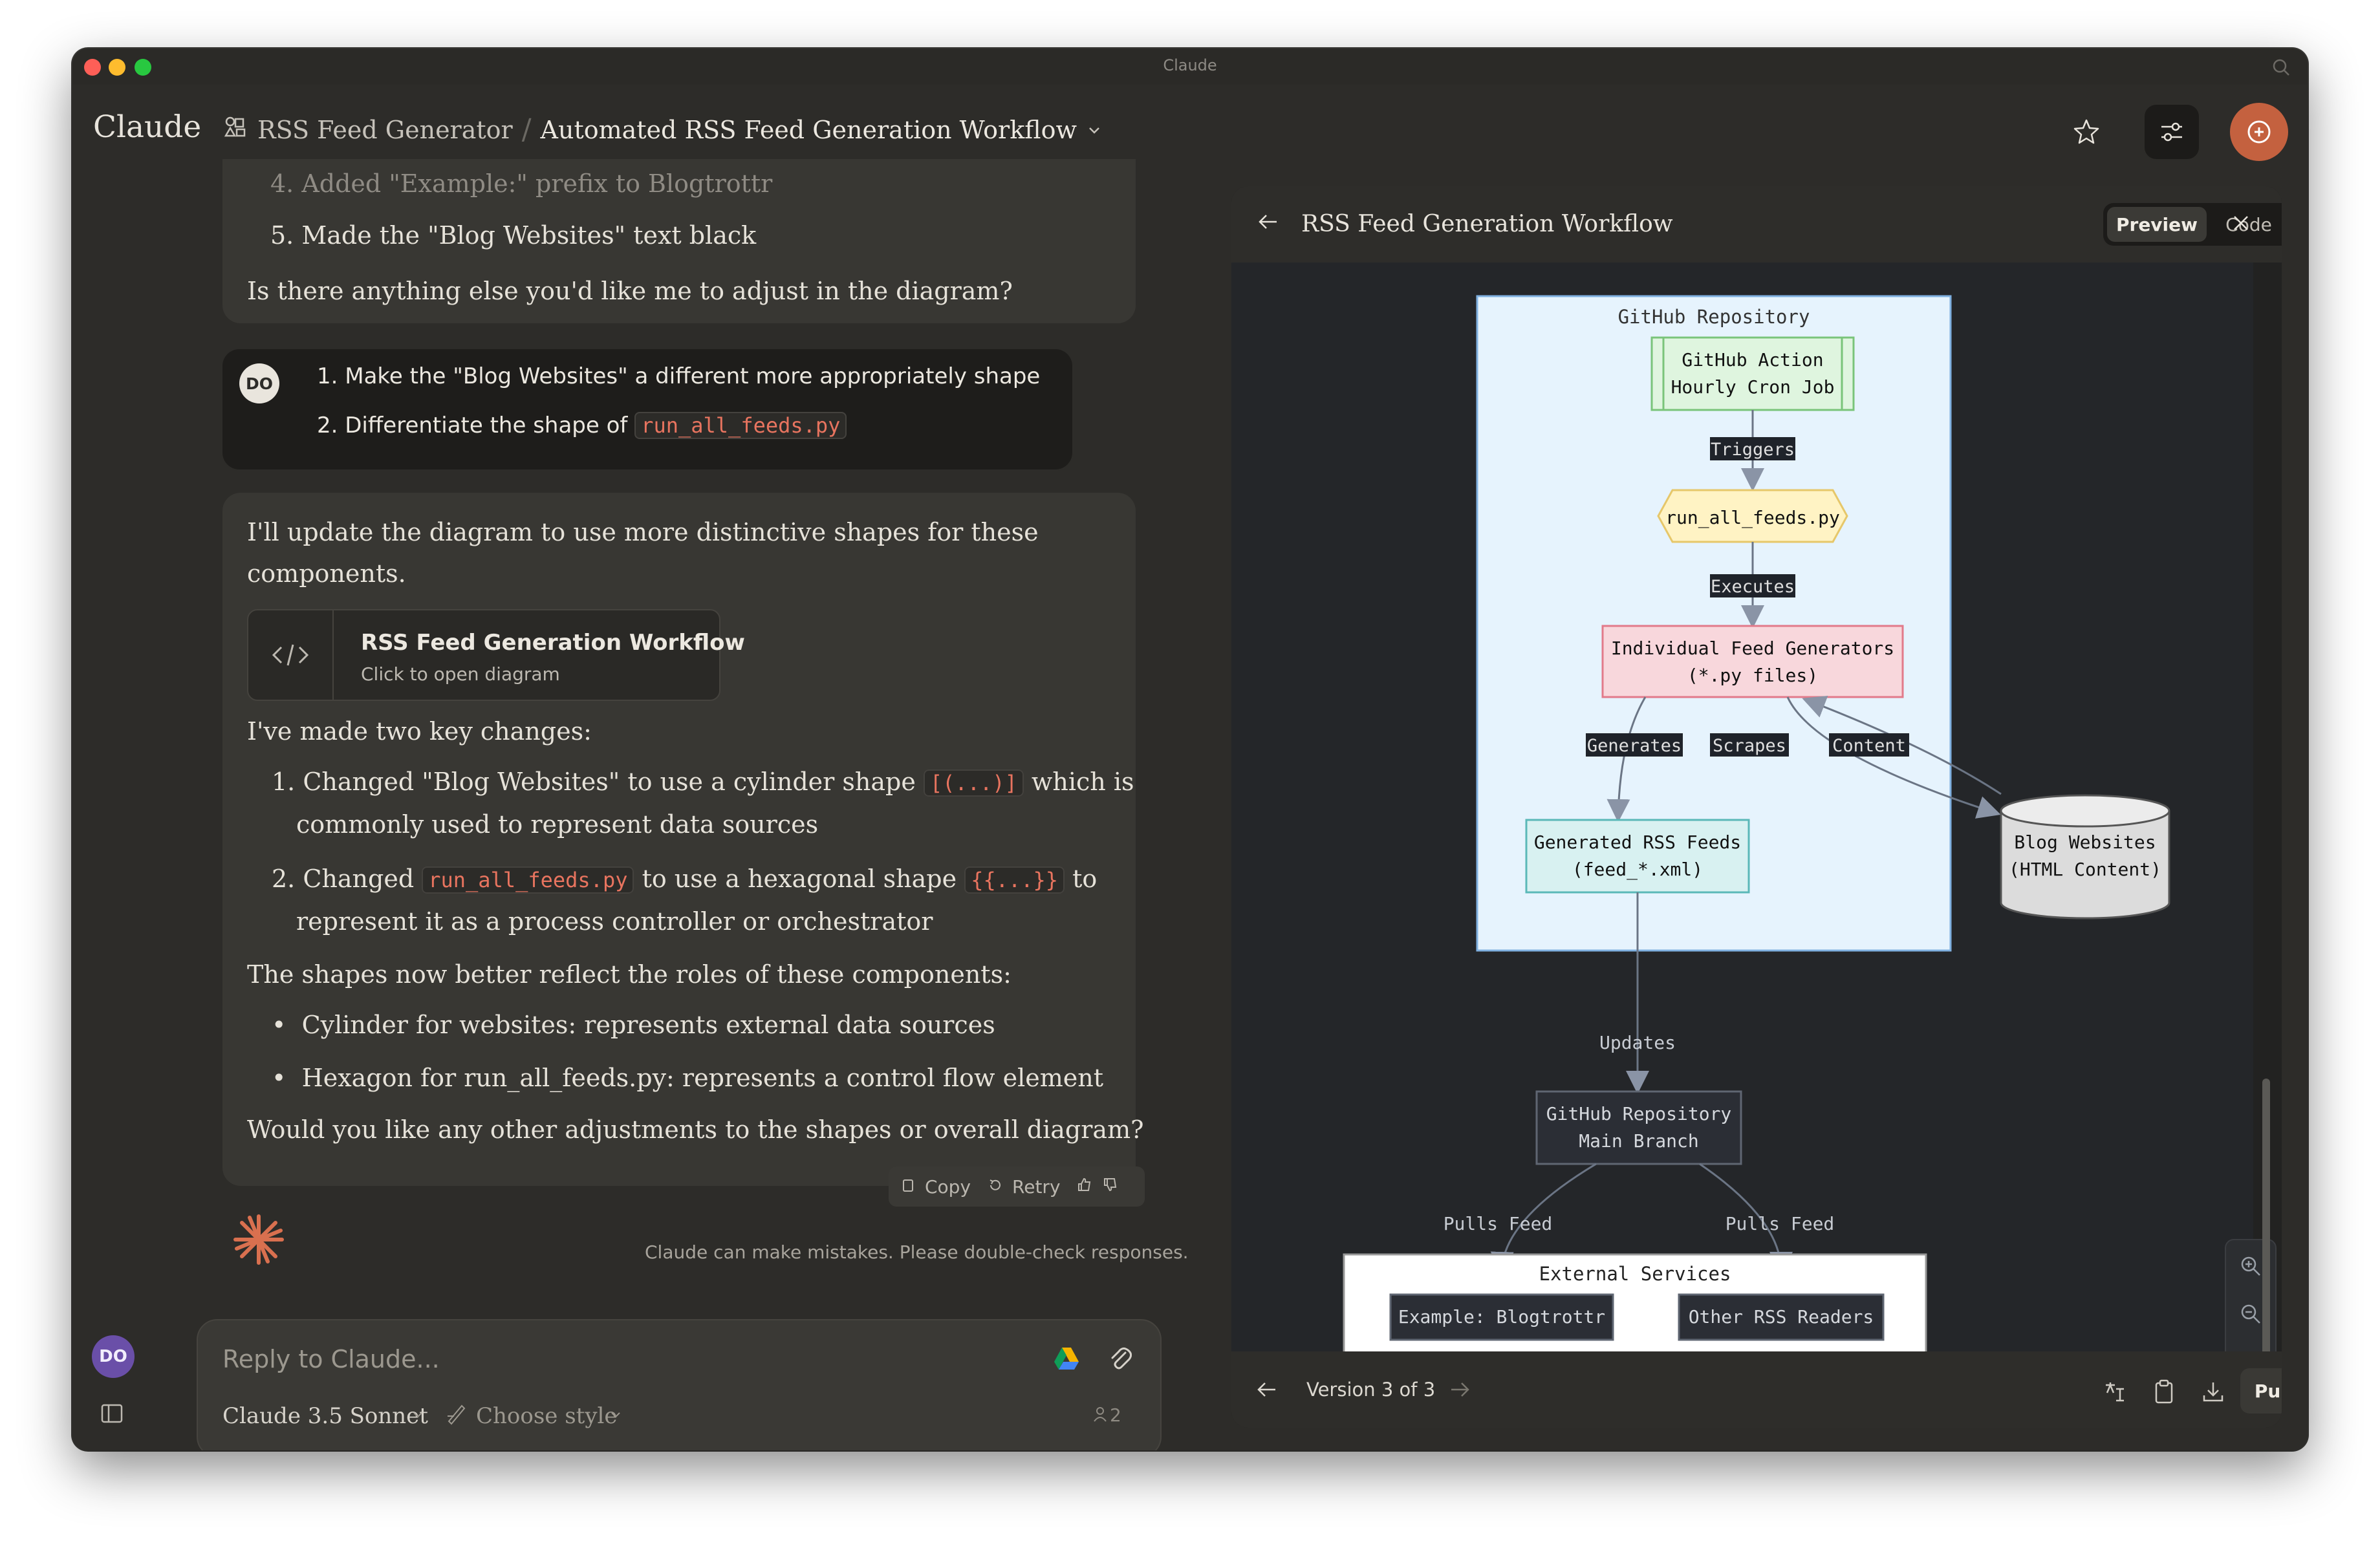 This screenshot has width=2380, height=1548. Describe the element at coordinates (1635, 1274) in the screenshot. I see `external-services-label: External Services` at that location.